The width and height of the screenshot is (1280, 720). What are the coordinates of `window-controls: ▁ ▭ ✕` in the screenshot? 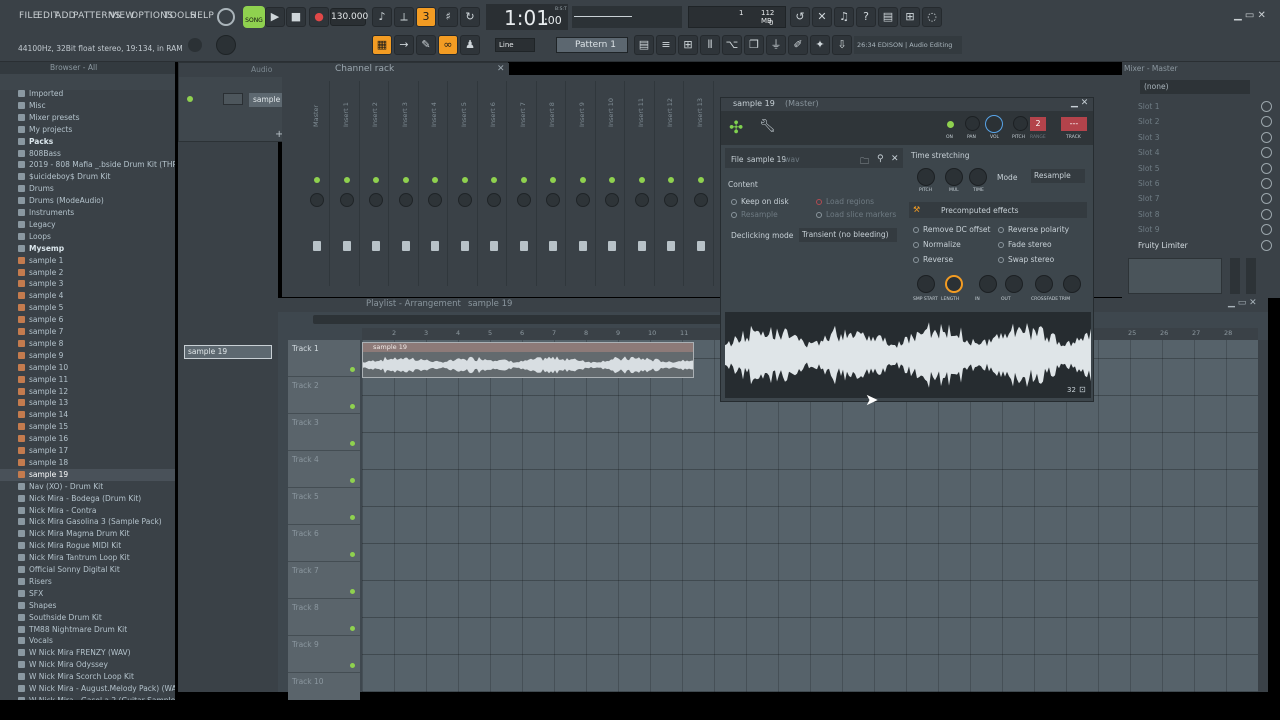 It's located at (1250, 15).